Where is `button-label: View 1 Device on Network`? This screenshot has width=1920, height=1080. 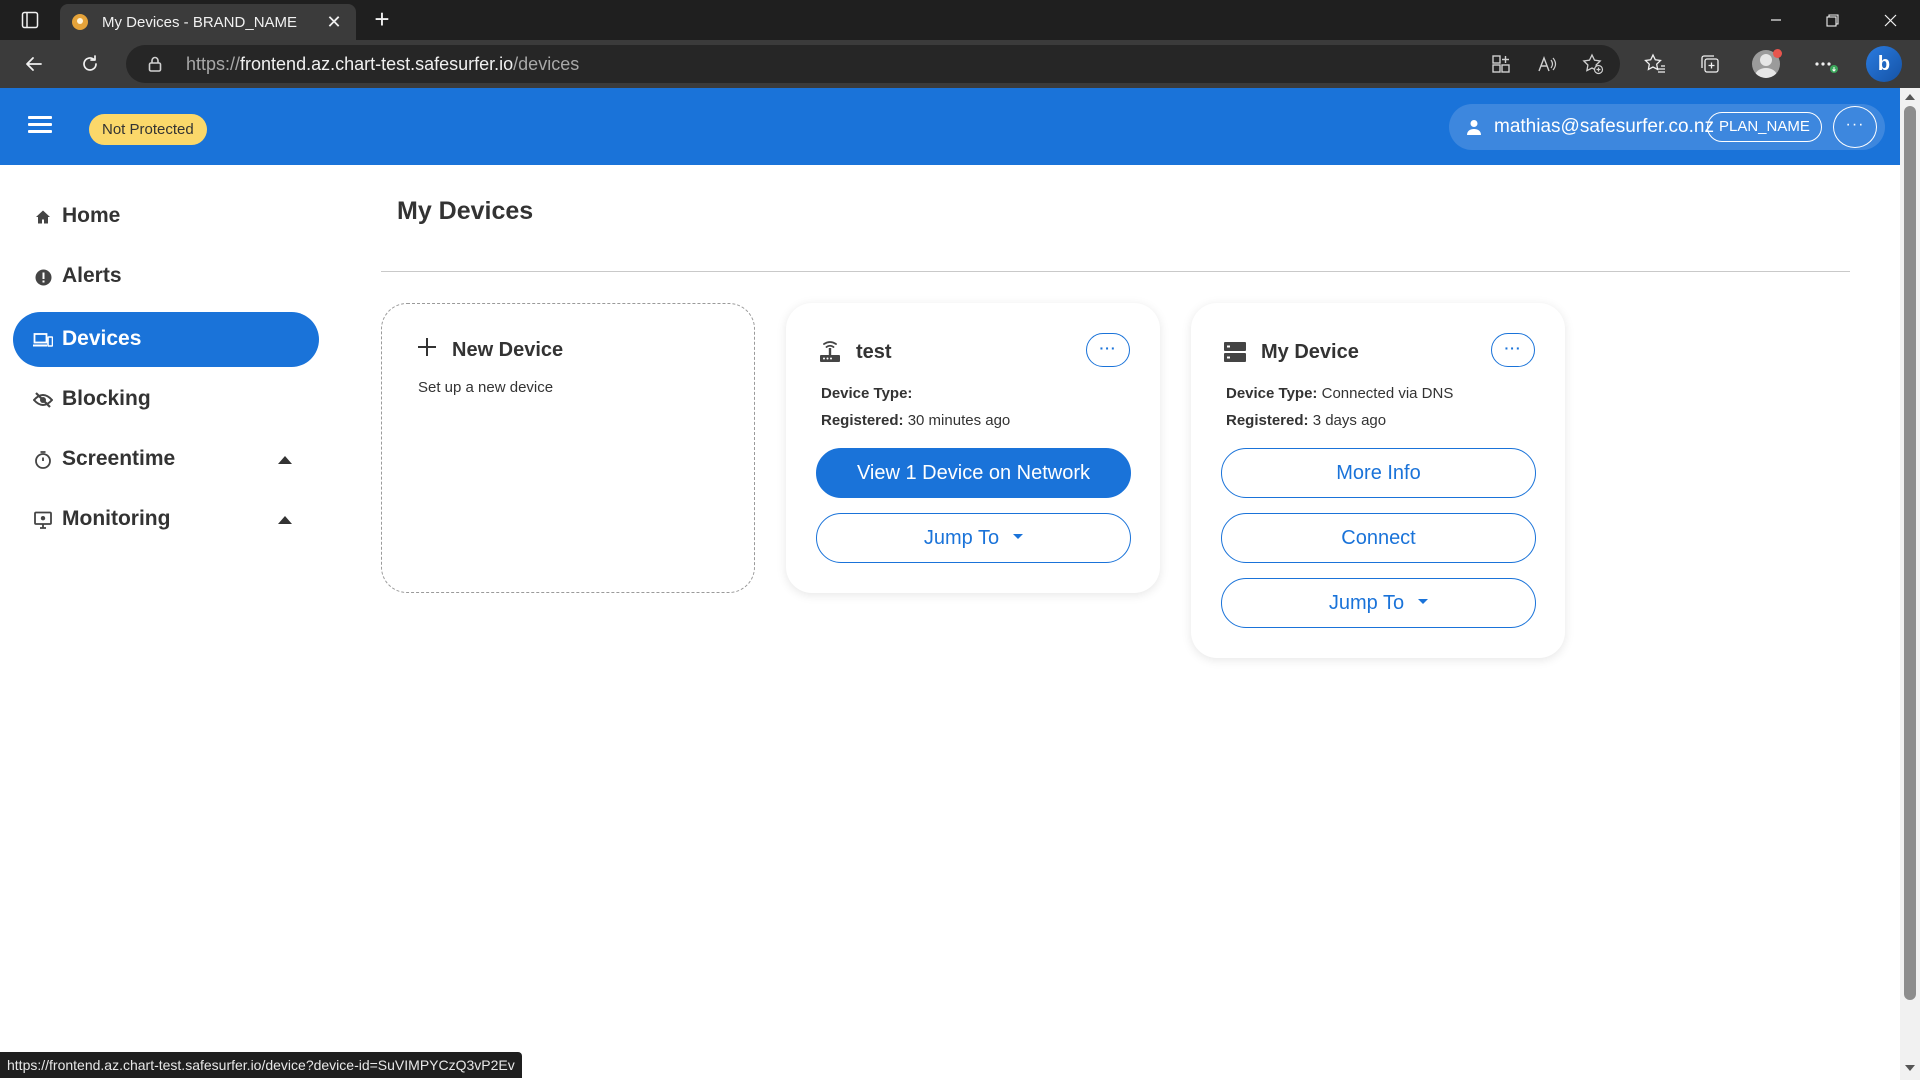 button-label: View 1 Device on Network is located at coordinates (973, 472).